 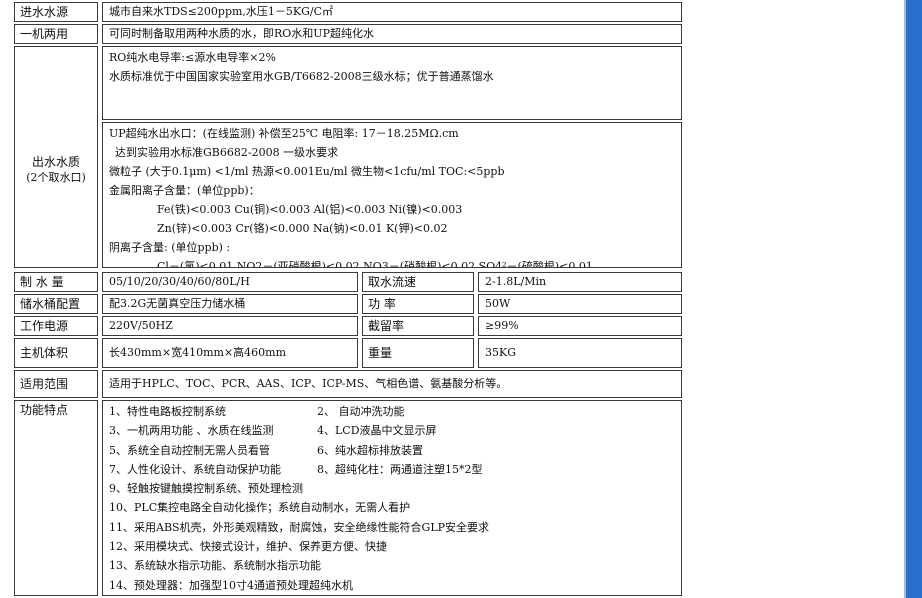 I want to click on feature-row: 5、系统全自动控制无需人员看管 6、纯水超标排放装置, so click(x=392, y=450).